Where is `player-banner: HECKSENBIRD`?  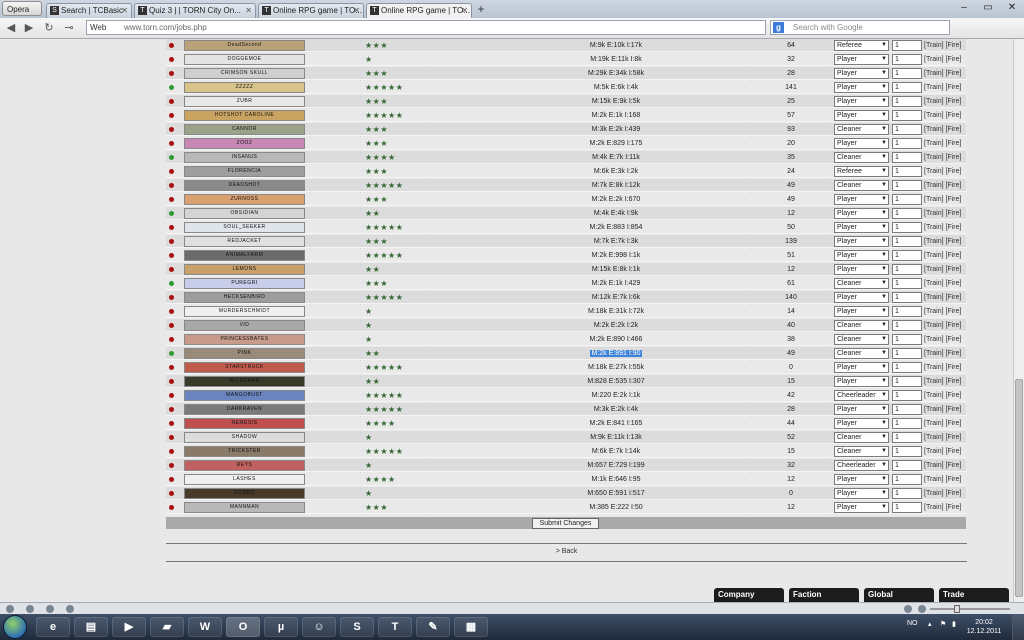 player-banner: HECKSENBIRD is located at coordinates (244, 297).